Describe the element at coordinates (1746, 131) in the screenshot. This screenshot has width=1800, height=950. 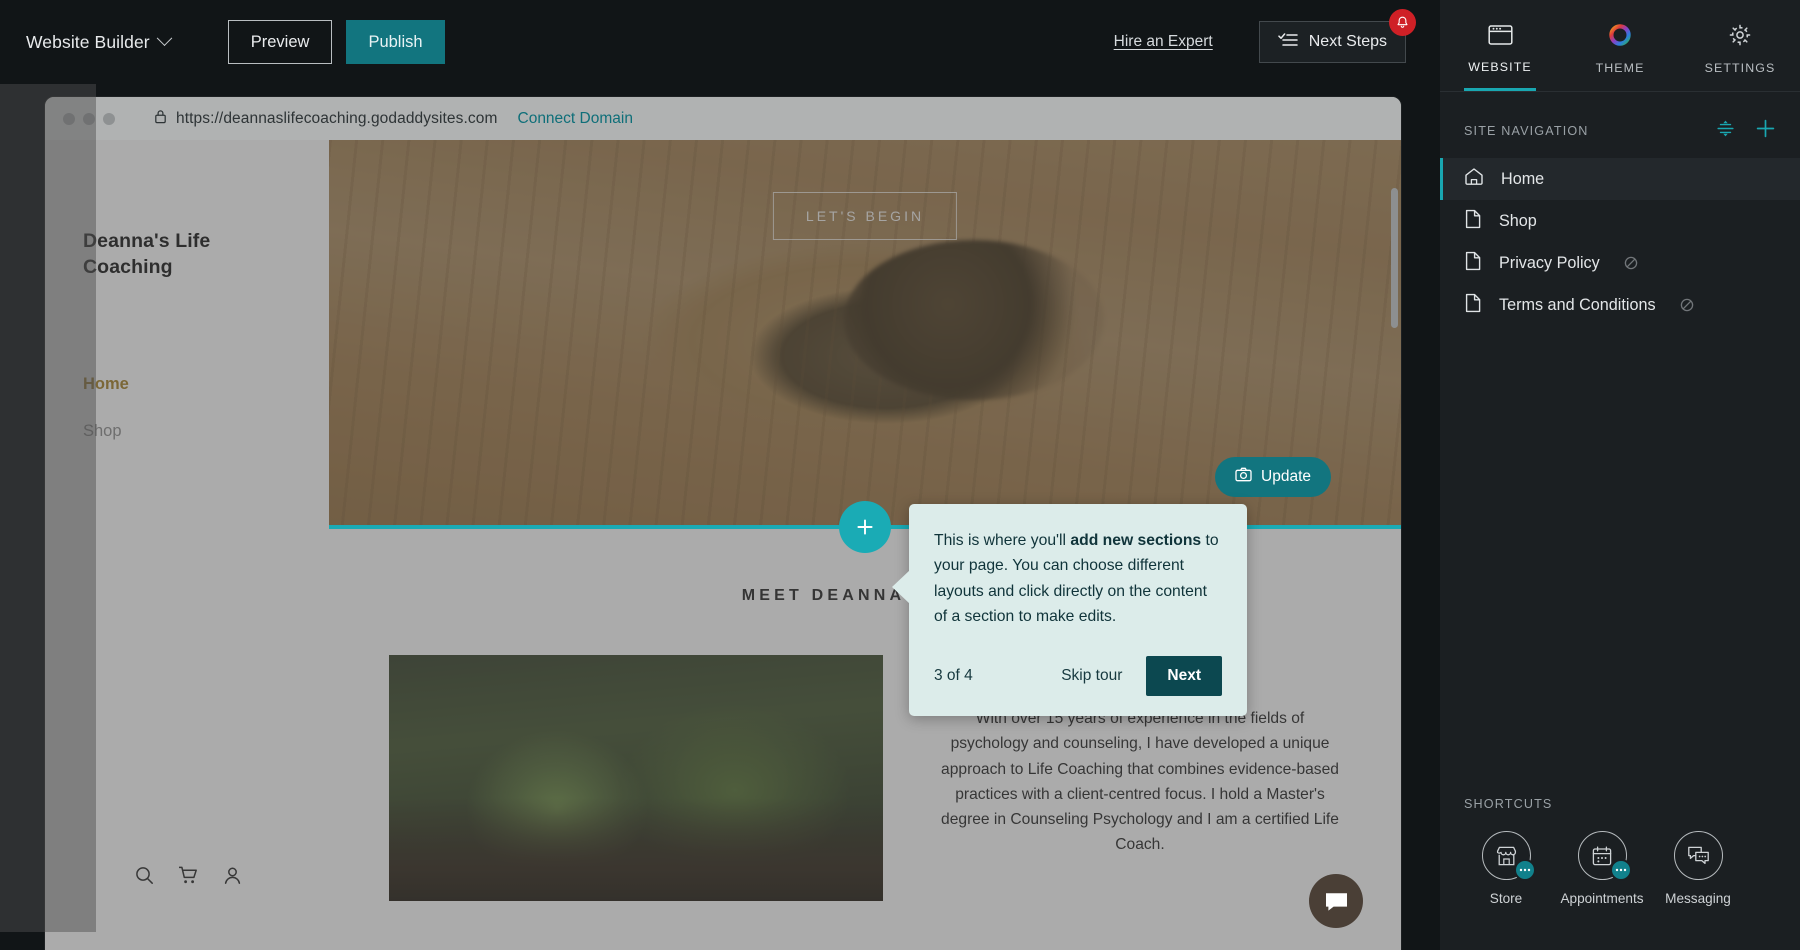
I see `site-navigation-actions` at that location.